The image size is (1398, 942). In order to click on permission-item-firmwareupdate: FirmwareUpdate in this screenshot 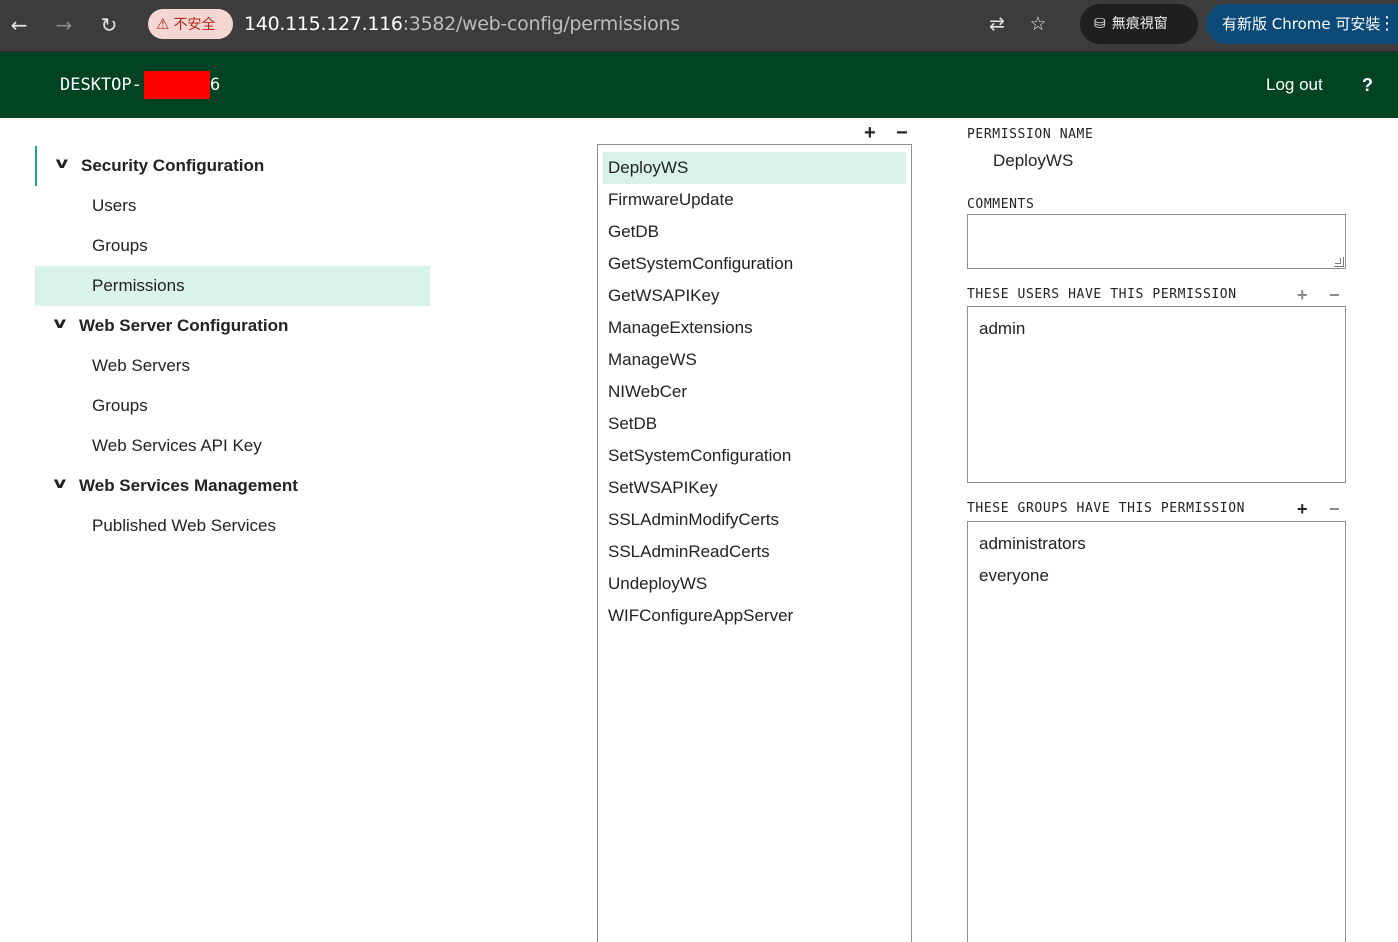, I will do `click(754, 200)`.